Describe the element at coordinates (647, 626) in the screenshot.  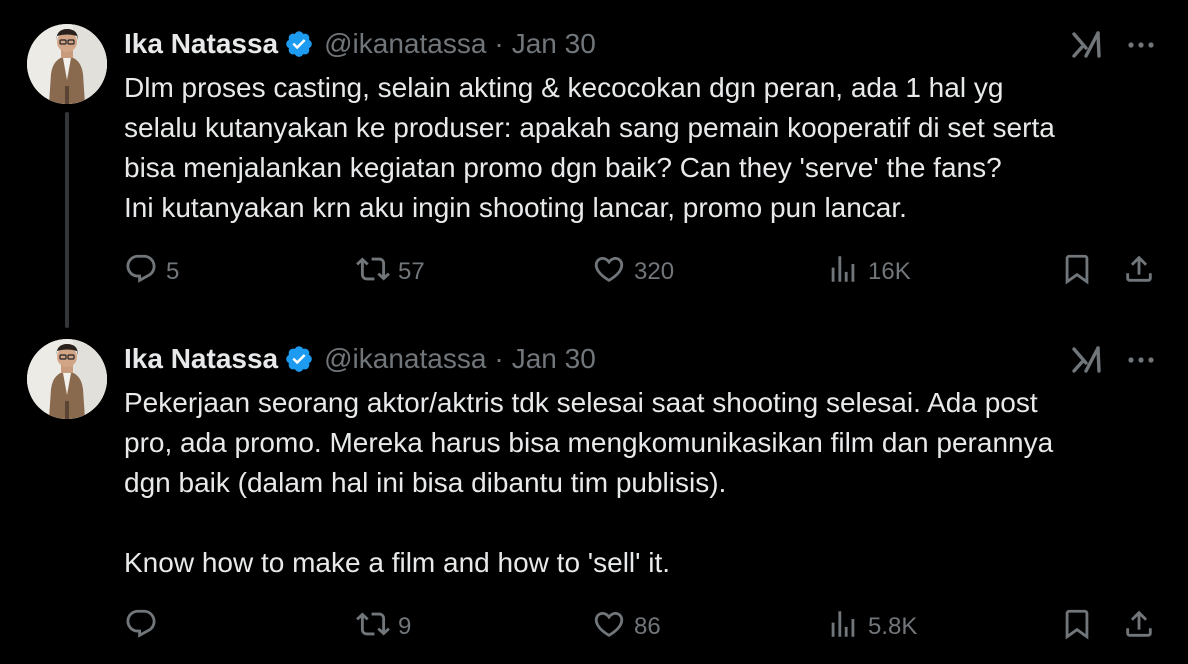
I see `like-count: 86` at that location.